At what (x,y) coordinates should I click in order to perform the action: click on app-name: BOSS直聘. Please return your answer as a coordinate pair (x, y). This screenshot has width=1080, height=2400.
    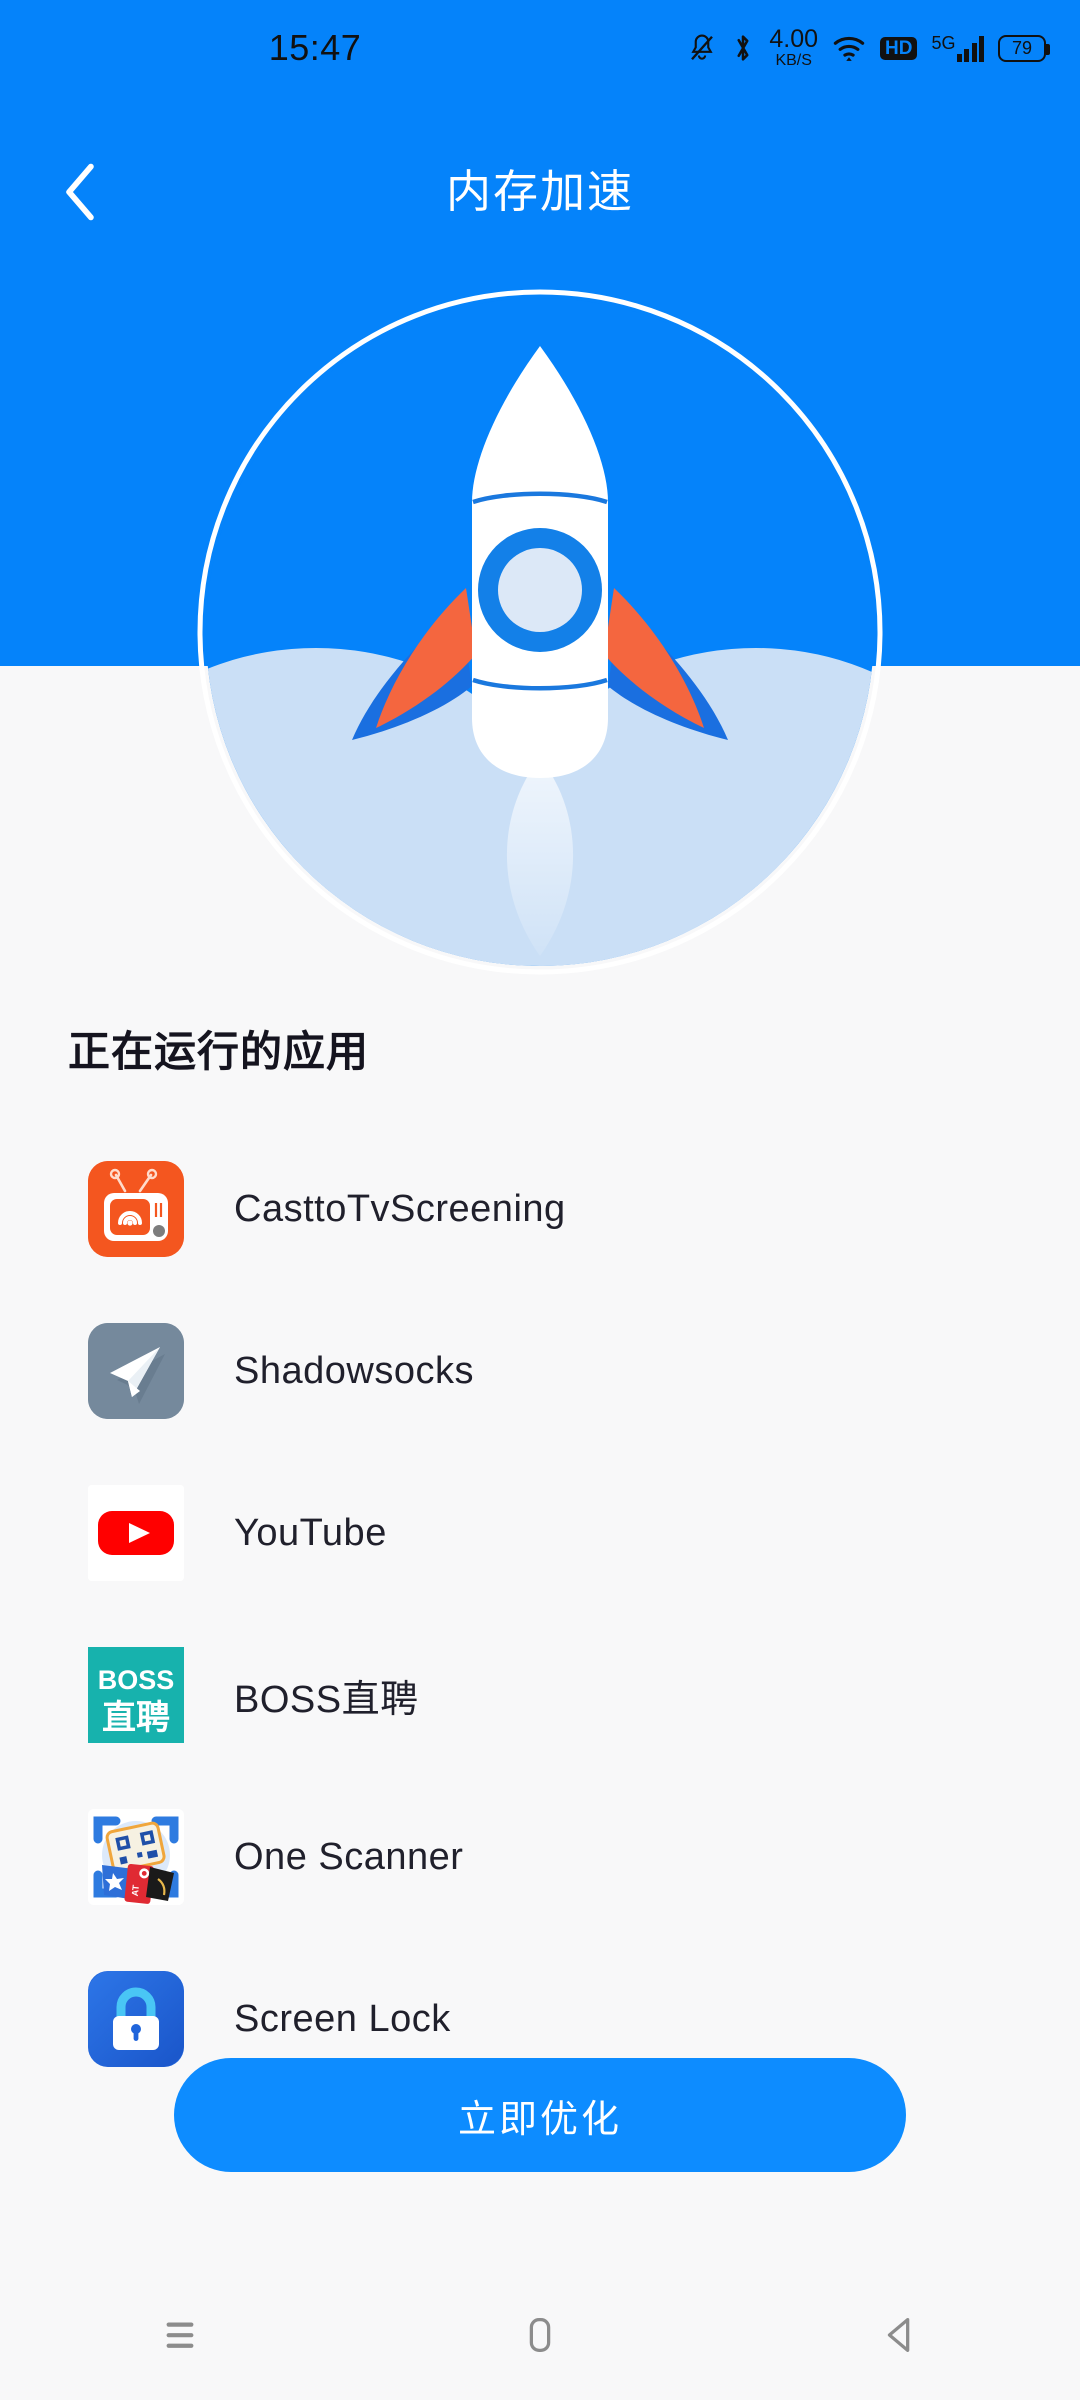
    Looking at the image, I should click on (326, 1699).